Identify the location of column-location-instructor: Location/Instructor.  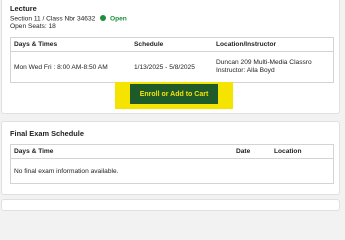
(273, 44).